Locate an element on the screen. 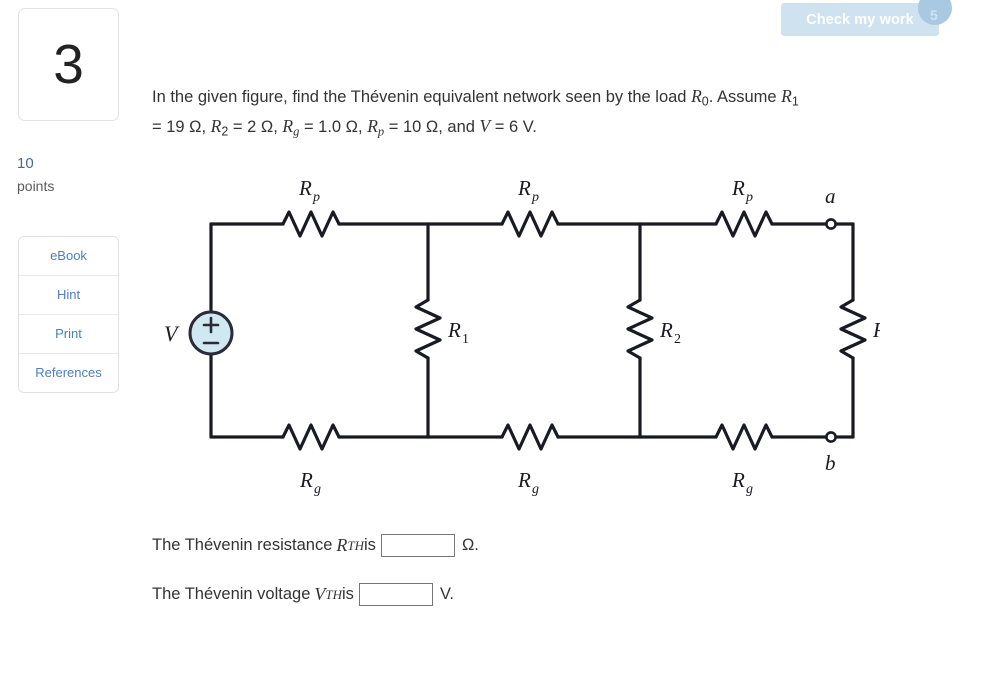 This screenshot has width=985, height=685. node-b-label: b is located at coordinates (830, 463).